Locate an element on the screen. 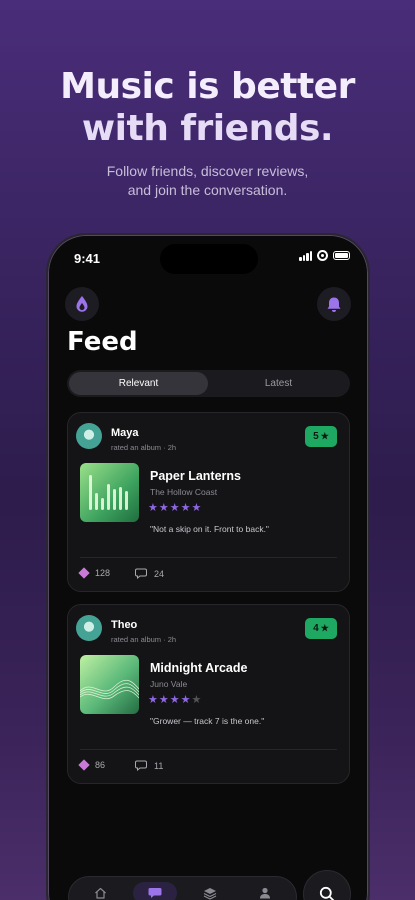 This screenshot has height=900, width=415. comment-count: 11 is located at coordinates (159, 765).